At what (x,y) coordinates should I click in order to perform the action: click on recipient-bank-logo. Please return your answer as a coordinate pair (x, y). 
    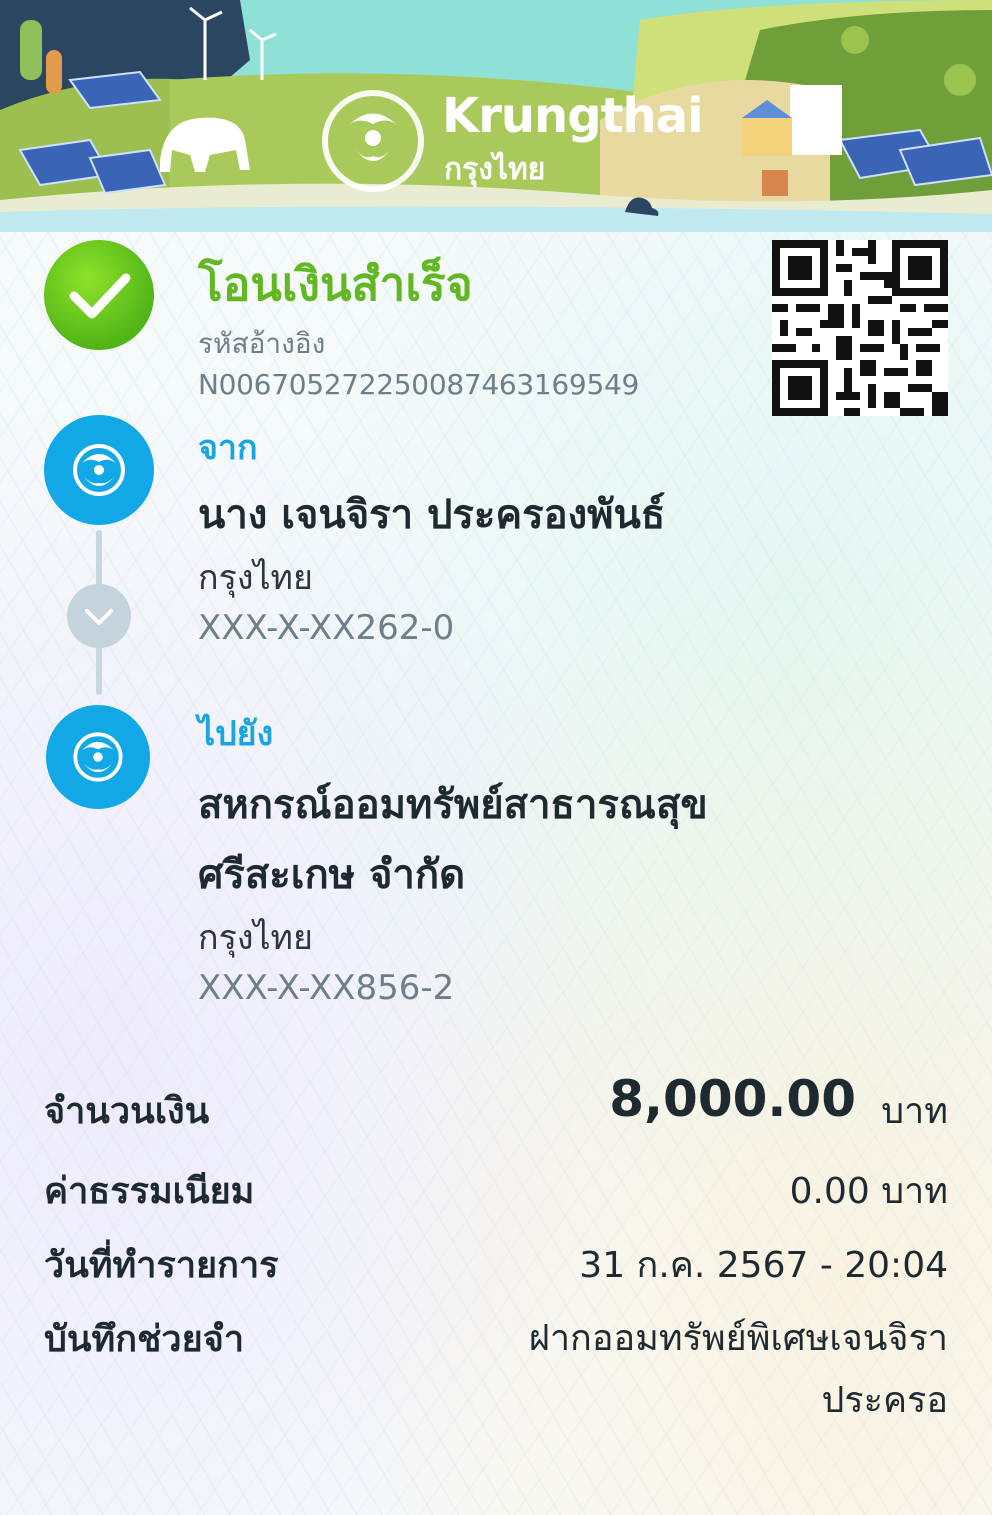
    Looking at the image, I should click on (98, 757).